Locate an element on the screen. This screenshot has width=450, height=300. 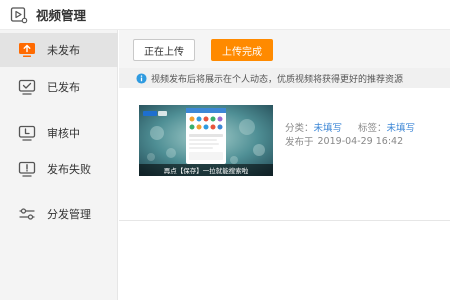
sidebar-item-distribution: 分发管理 is located at coordinates (59, 214).